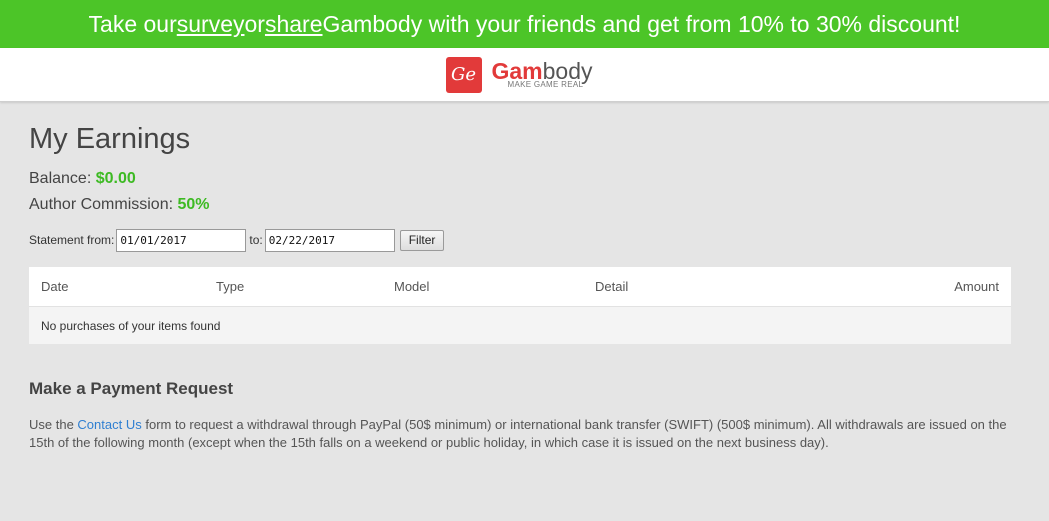 Image resolution: width=1049 pixels, height=521 pixels. I want to click on gambody-logo: Ge Gambody MAKE GAME REAL, so click(524, 74).